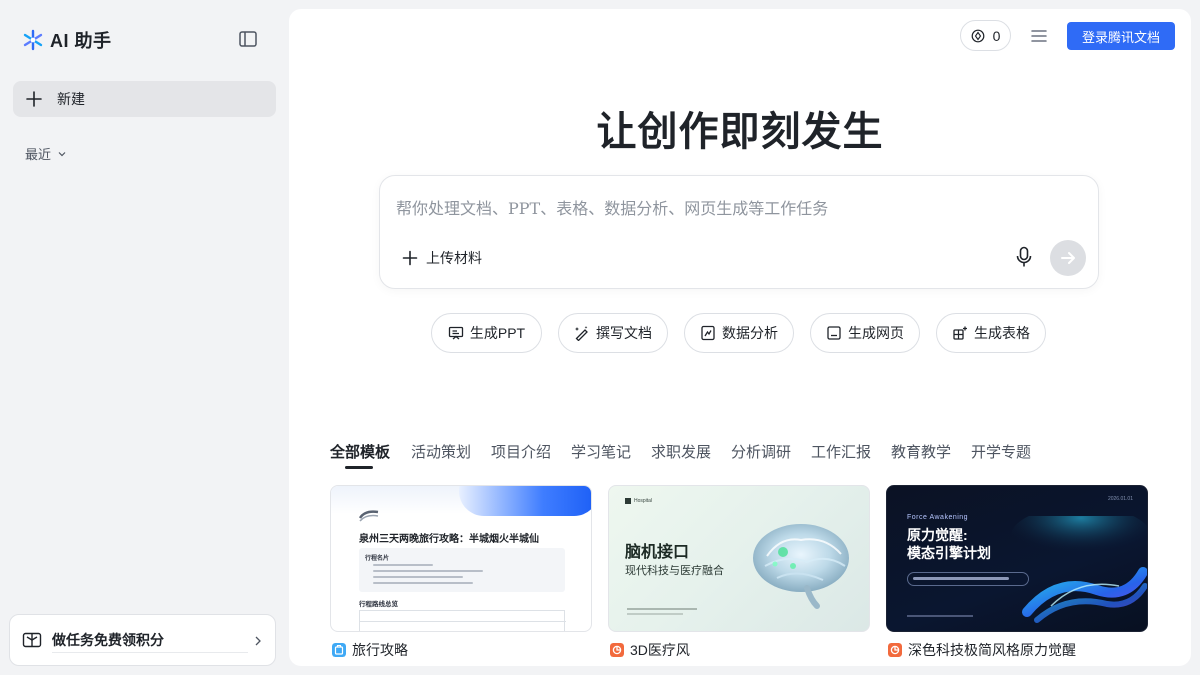 This screenshot has width=1200, height=675. What do you see at coordinates (801, 566) in the screenshot?
I see `brain-illustration` at bounding box center [801, 566].